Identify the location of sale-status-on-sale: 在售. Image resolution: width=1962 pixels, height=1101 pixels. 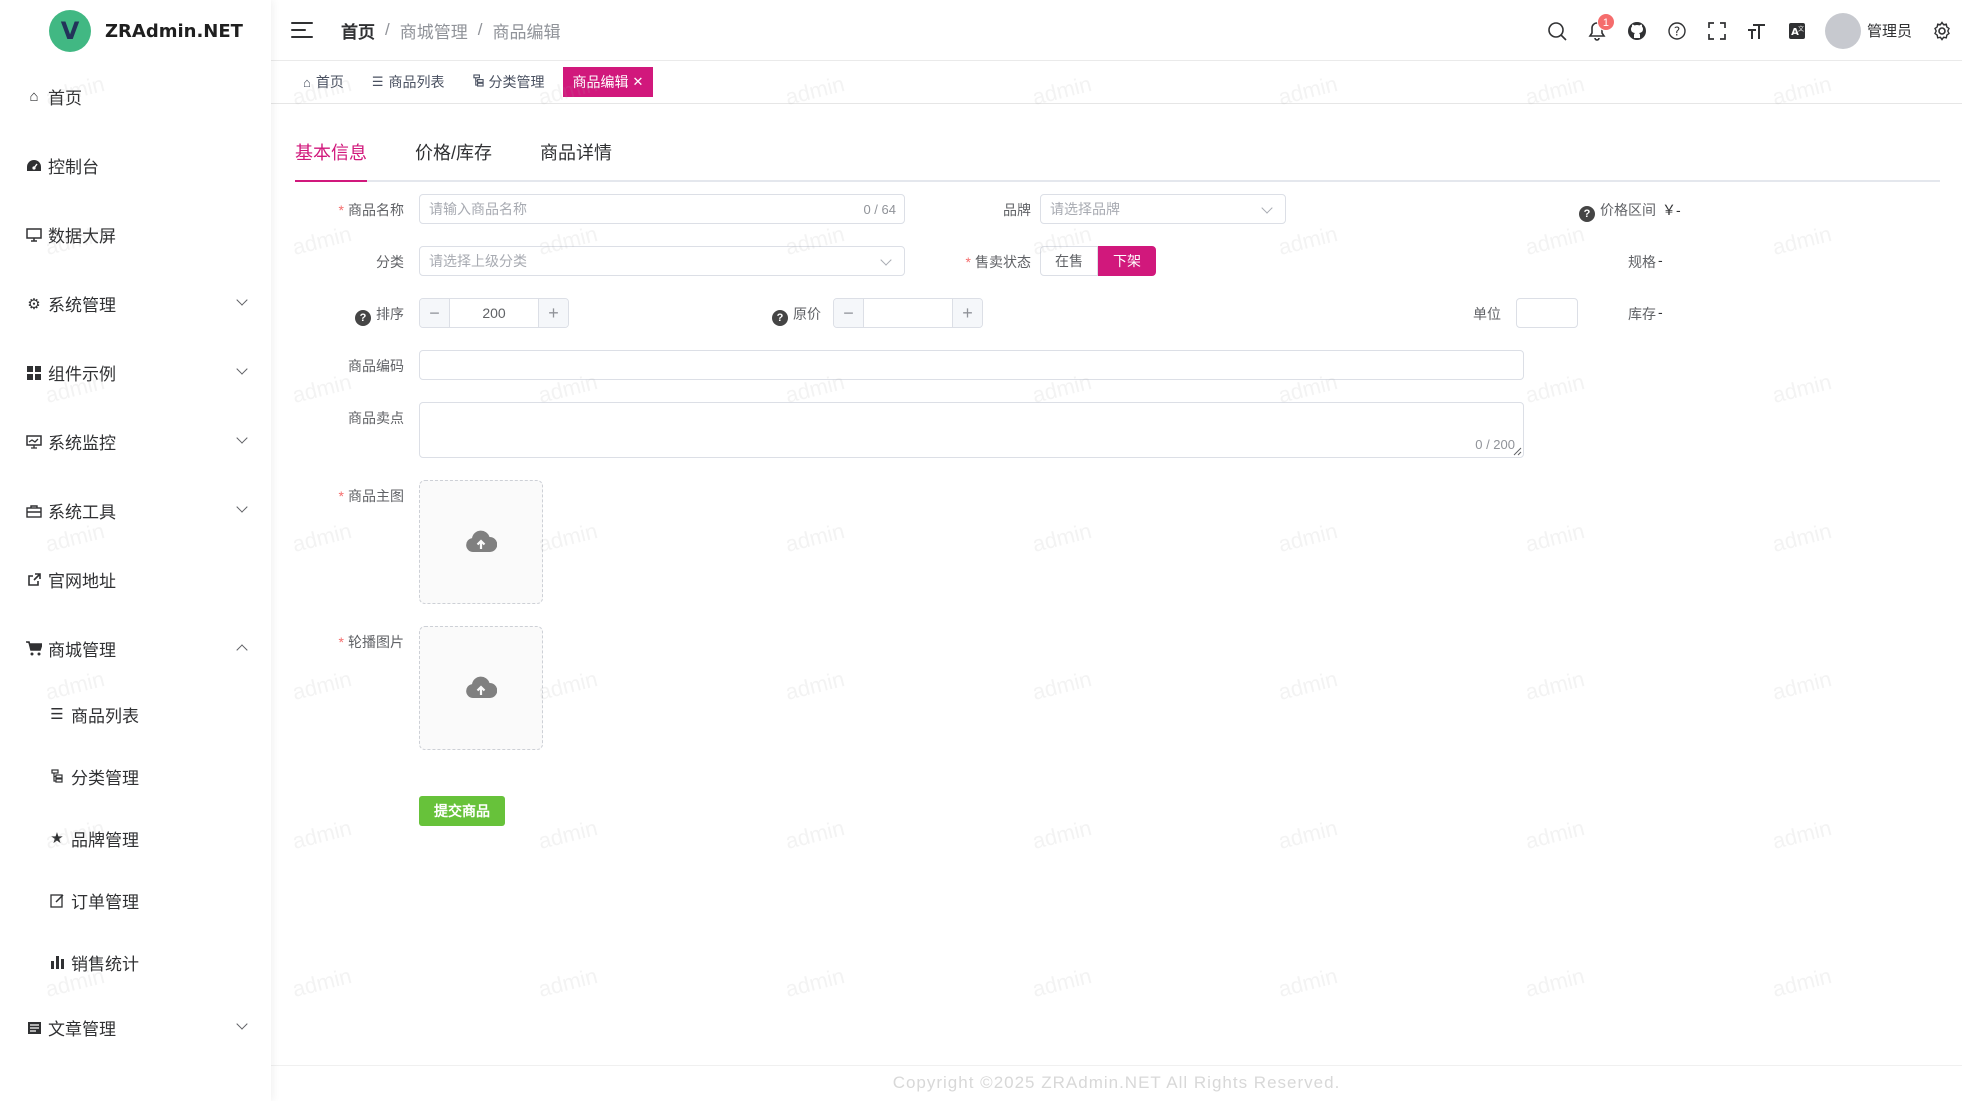
(1069, 261).